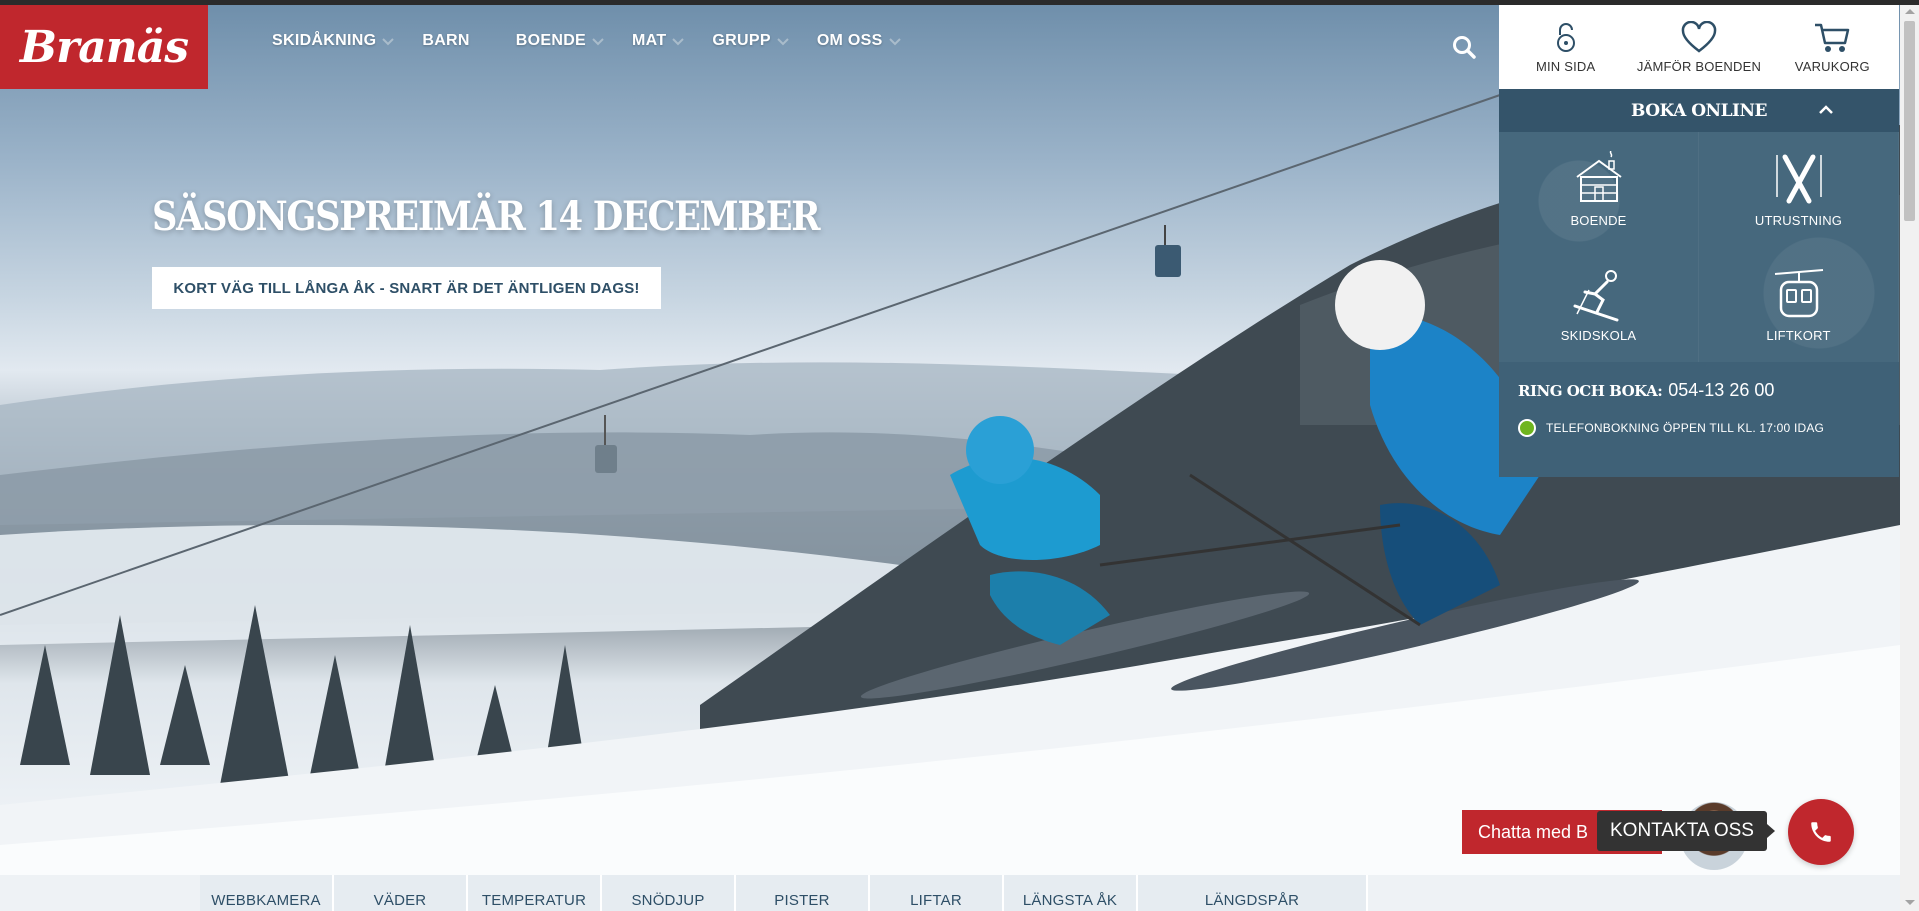 The image size is (1919, 911). Describe the element at coordinates (267, 893) in the screenshot. I see `tab-webcam: WEBBKAMERA` at that location.